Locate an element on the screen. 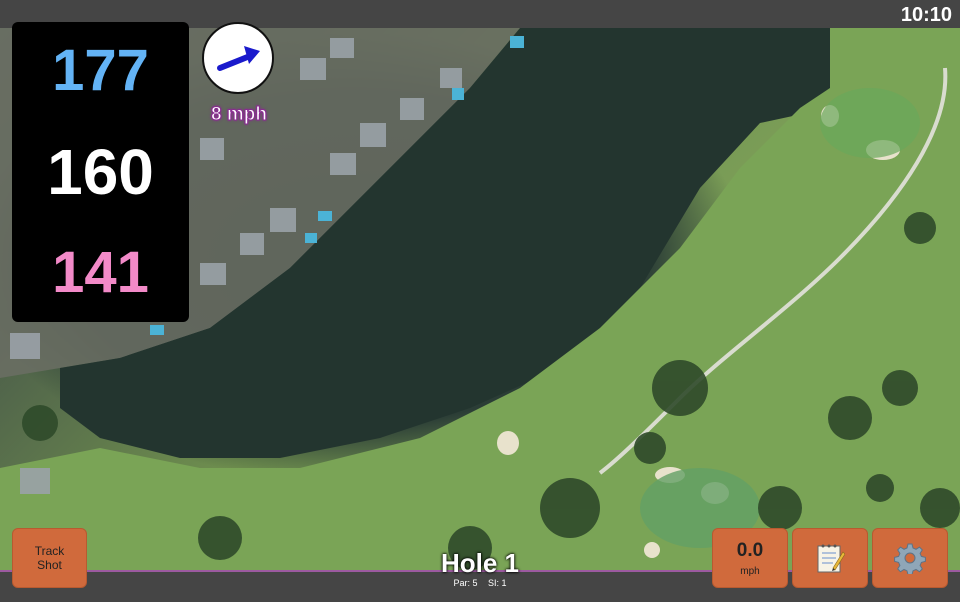 The image size is (960, 602). settings-button is located at coordinates (910, 558).